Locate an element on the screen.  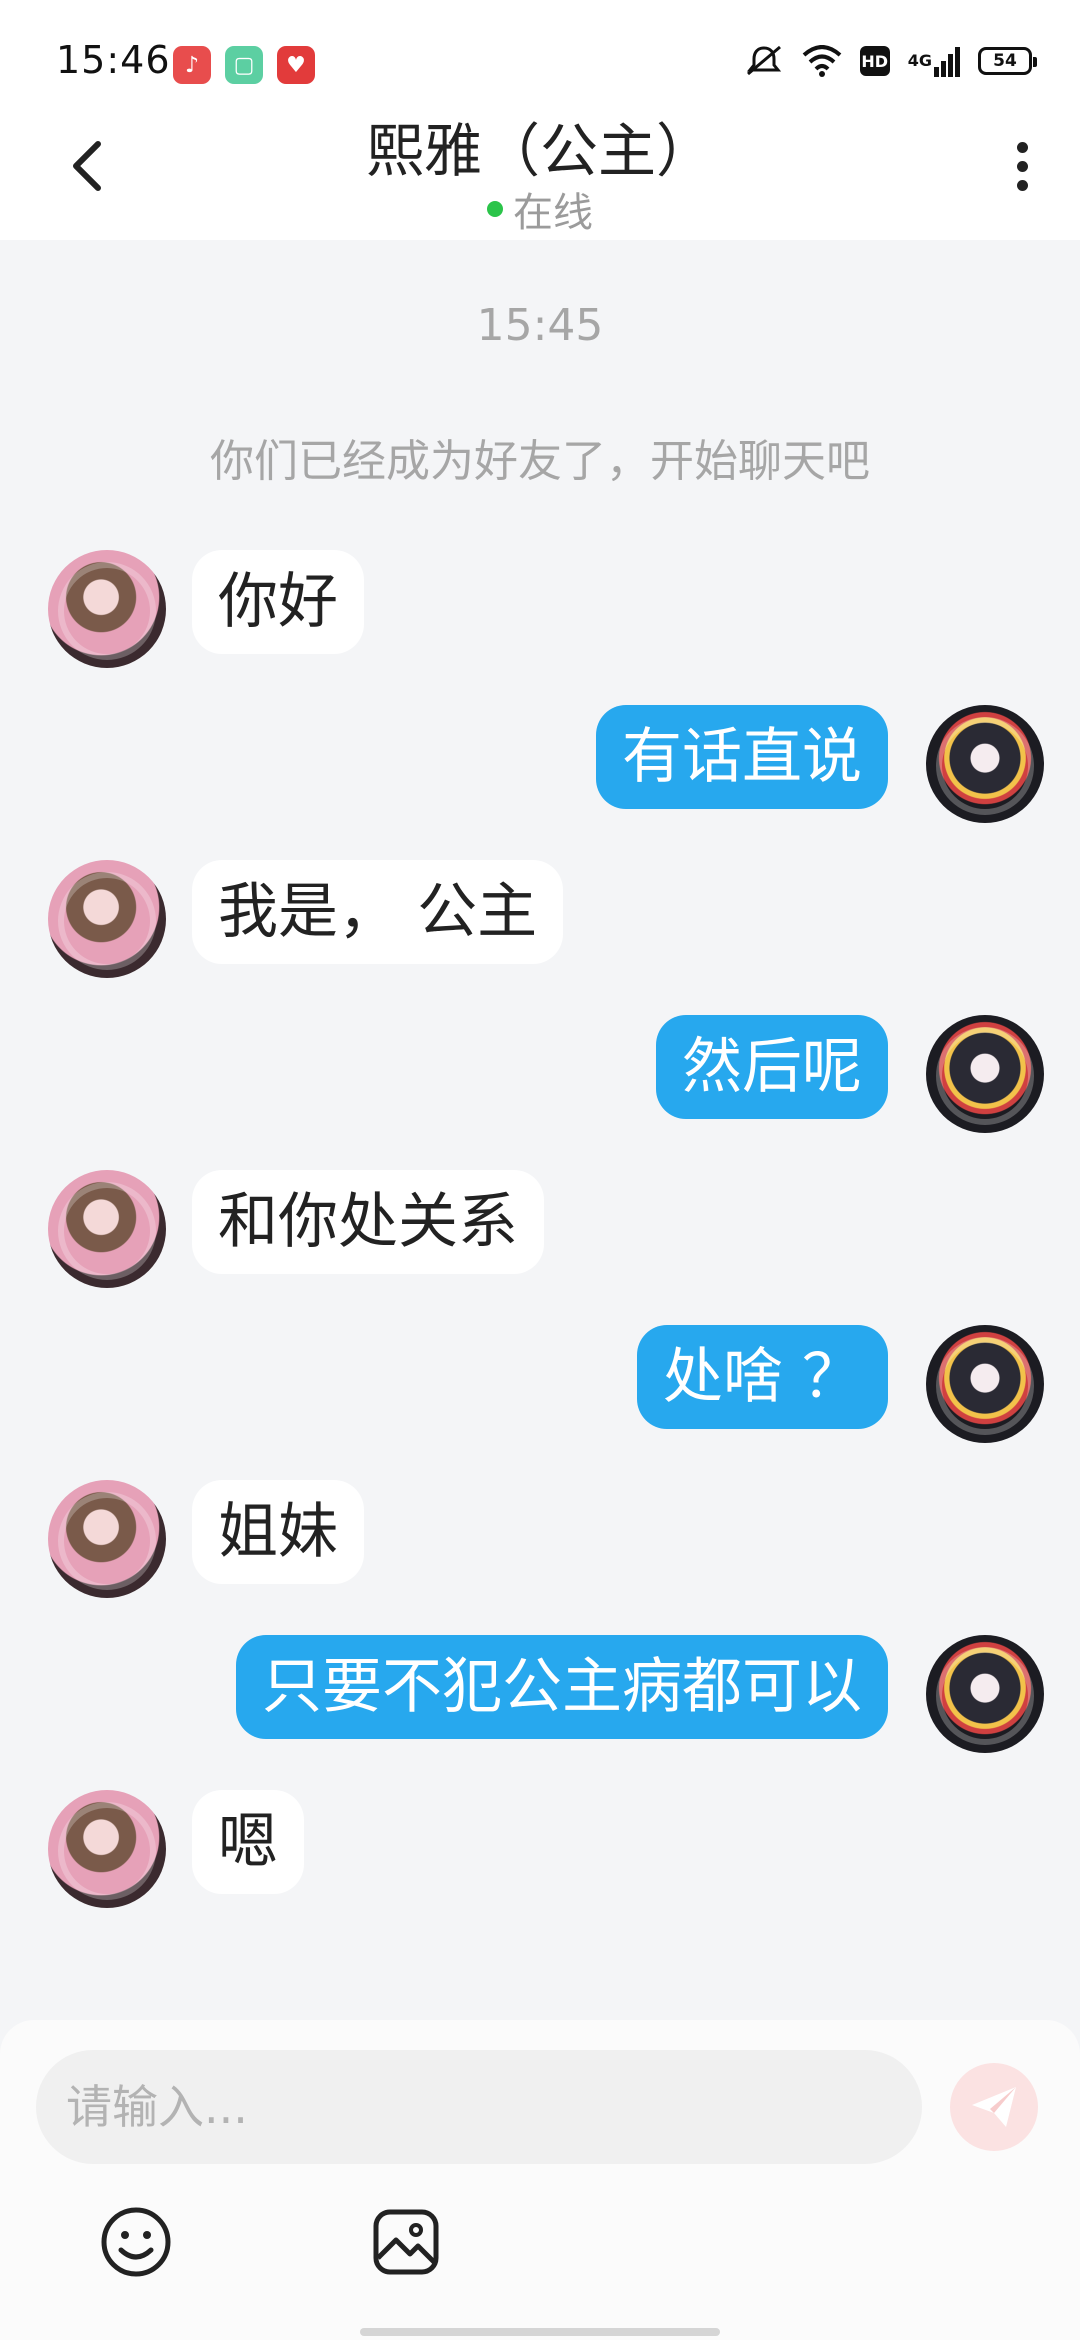
message-row-outgoing: 有话直说 is located at coordinates (540, 765).